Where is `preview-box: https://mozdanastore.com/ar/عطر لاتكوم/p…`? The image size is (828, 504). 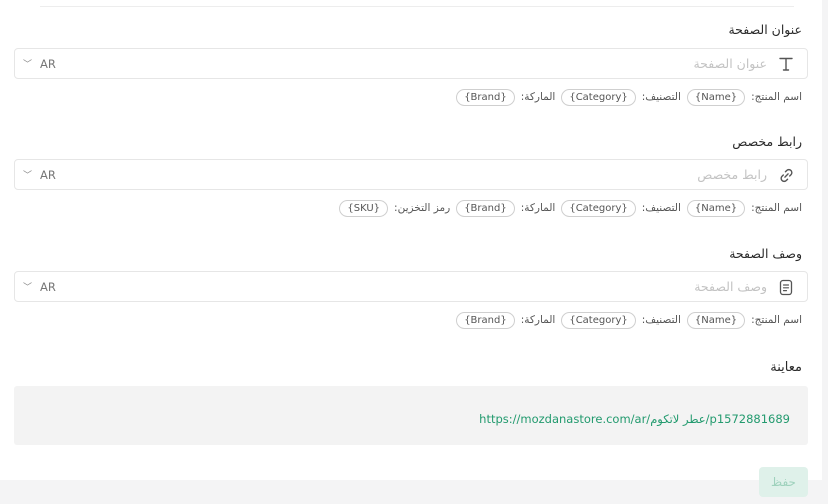
preview-box: https://mozdanastore.com/ar/عطر لاتكوم/p… is located at coordinates (411, 415).